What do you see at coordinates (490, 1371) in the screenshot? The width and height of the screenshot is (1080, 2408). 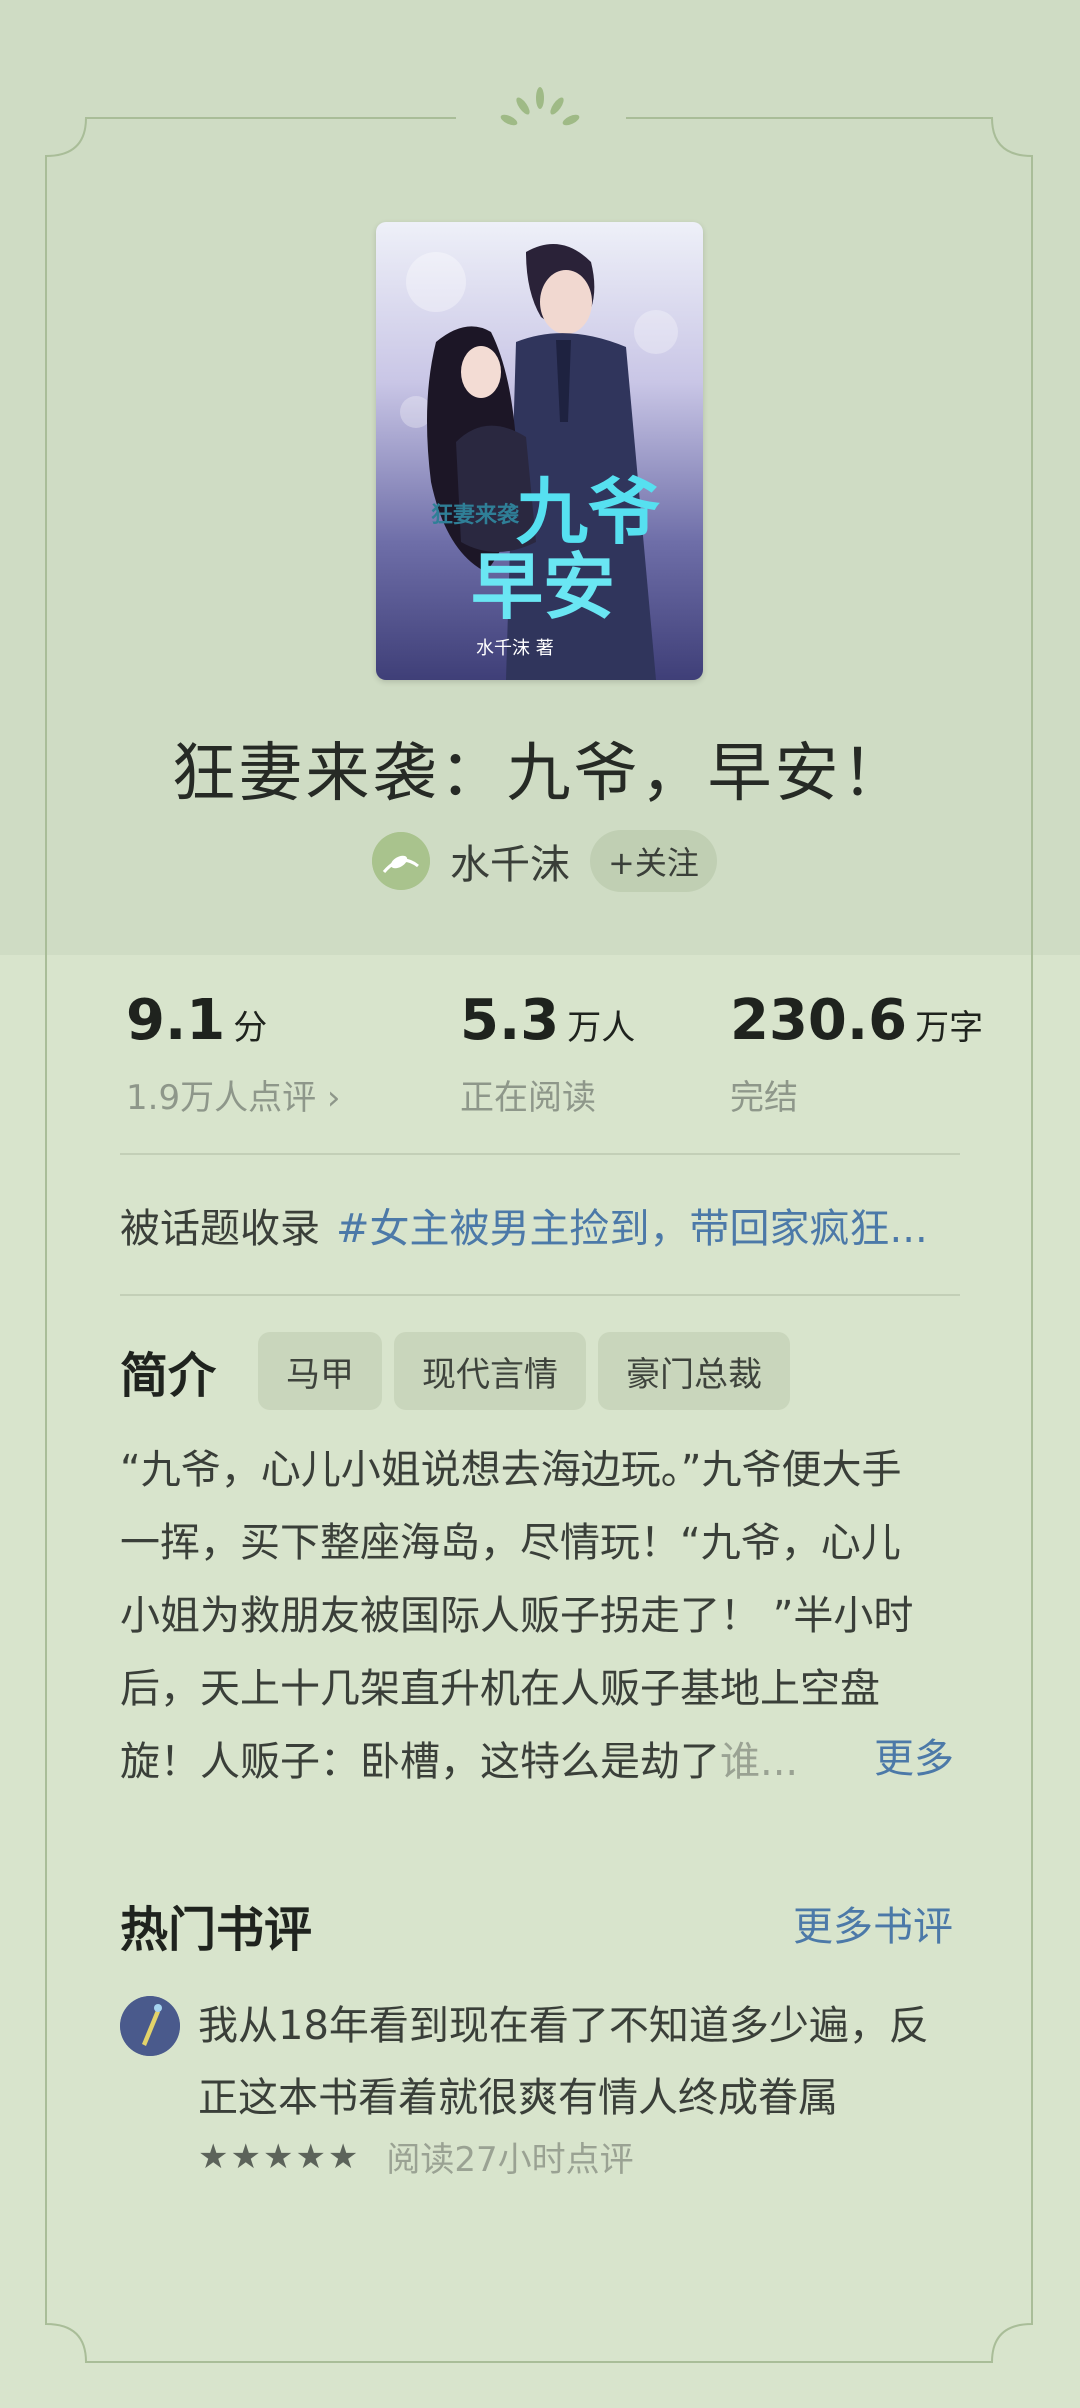 I see `tag-chip: 现代言情` at bounding box center [490, 1371].